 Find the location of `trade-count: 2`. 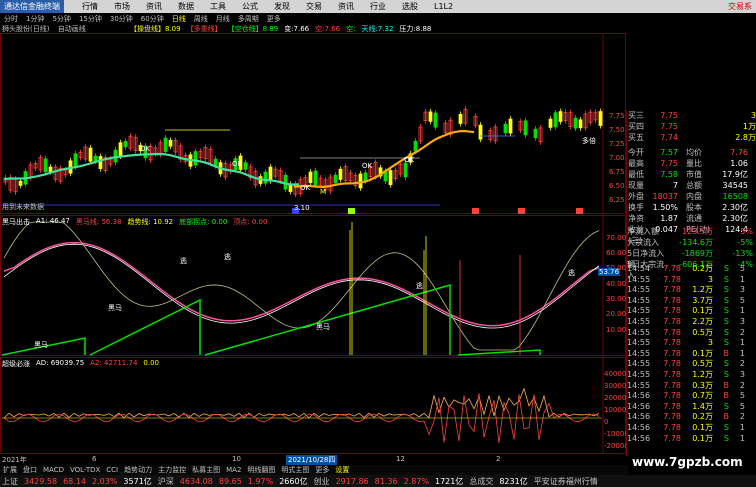

trade-count: 2 is located at coordinates (742, 417).